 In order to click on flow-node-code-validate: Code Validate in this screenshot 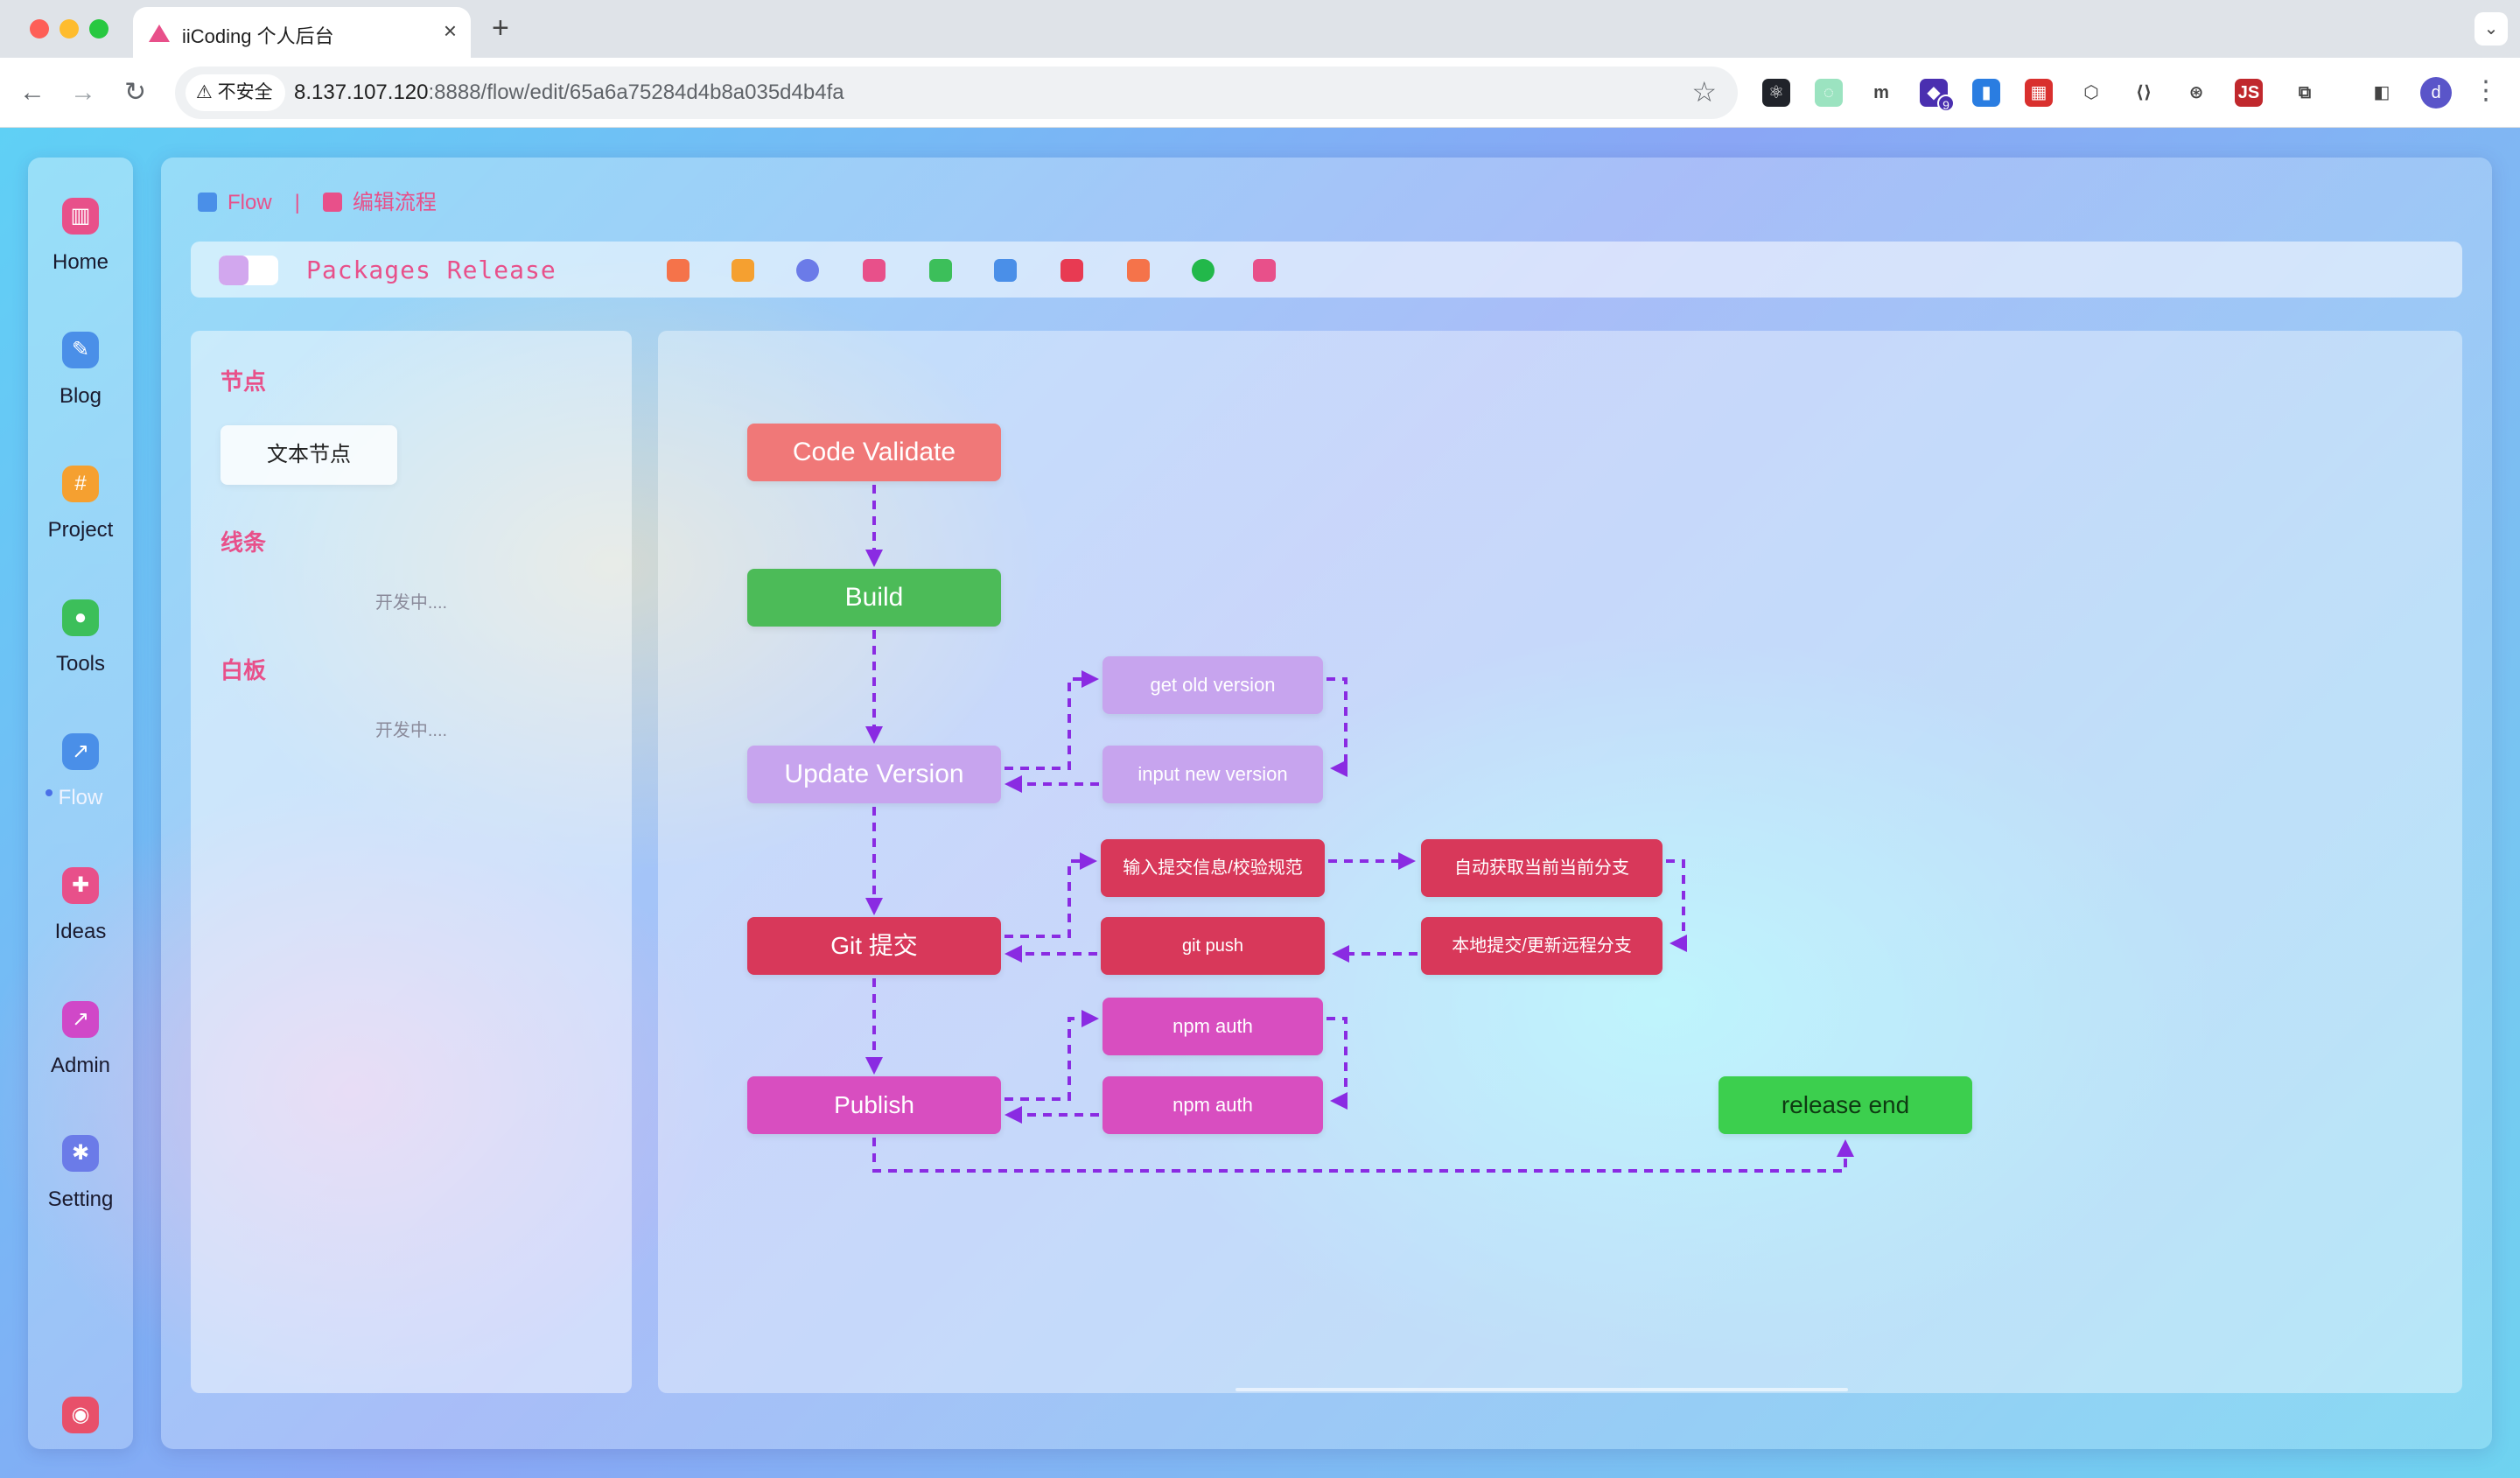, I will do `click(874, 452)`.